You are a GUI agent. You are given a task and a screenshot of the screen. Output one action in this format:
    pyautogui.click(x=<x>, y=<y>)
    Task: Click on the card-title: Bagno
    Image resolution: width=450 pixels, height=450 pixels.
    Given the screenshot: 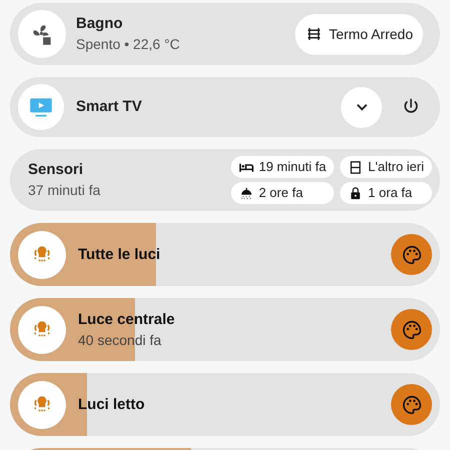 What is the action you would take?
    pyautogui.click(x=100, y=24)
    